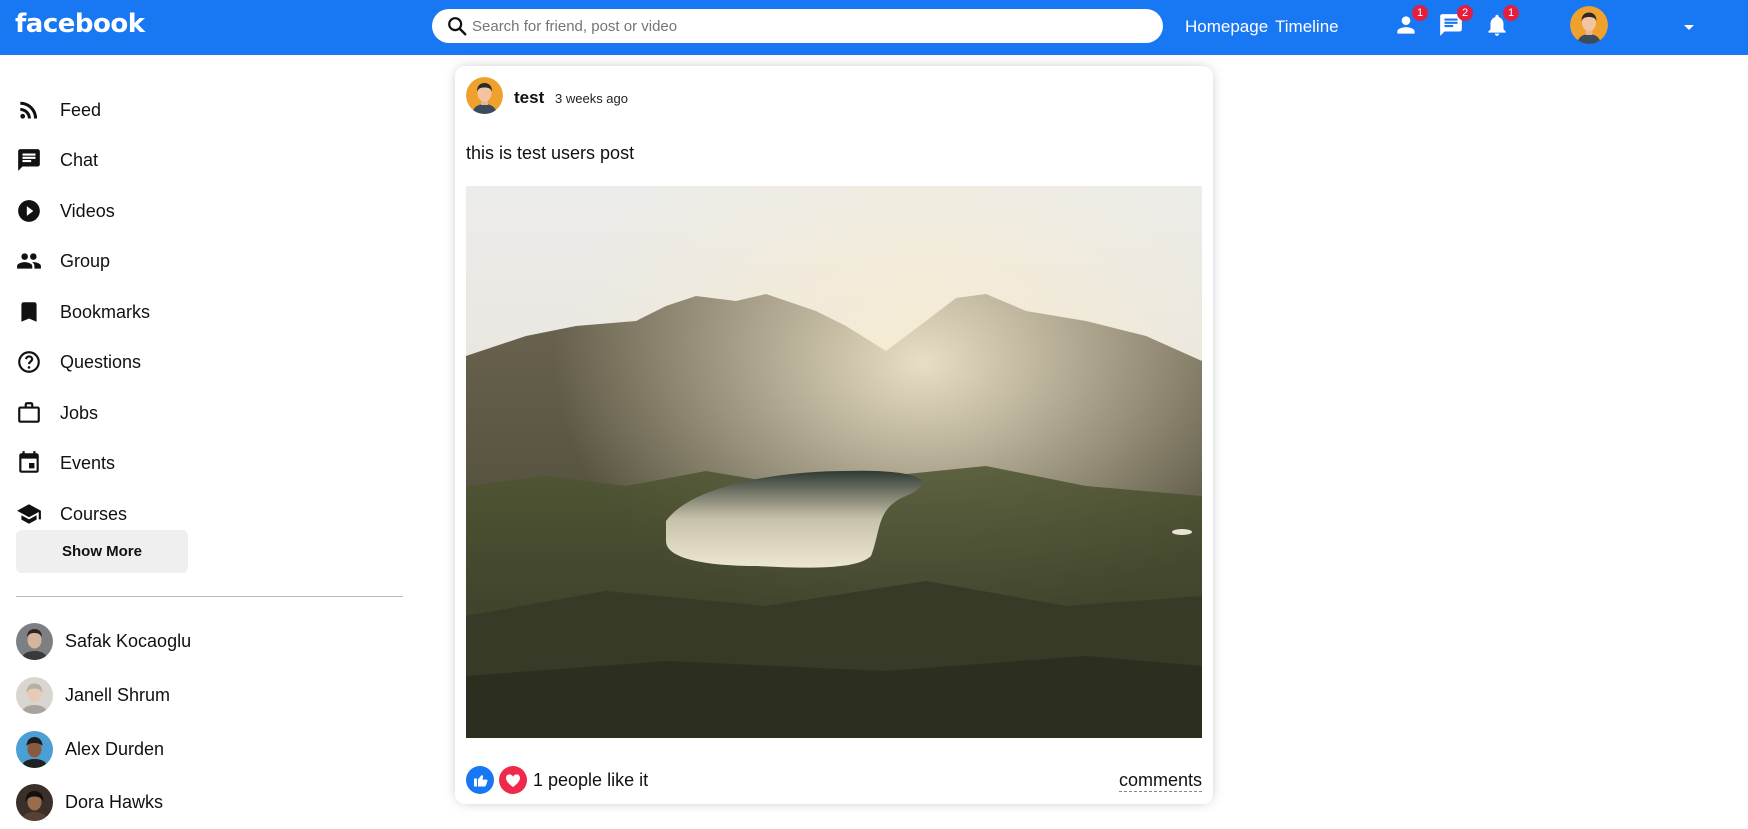 This screenshot has height=829, width=1748. Describe the element at coordinates (29, 463) in the screenshot. I see `event-icon` at that location.